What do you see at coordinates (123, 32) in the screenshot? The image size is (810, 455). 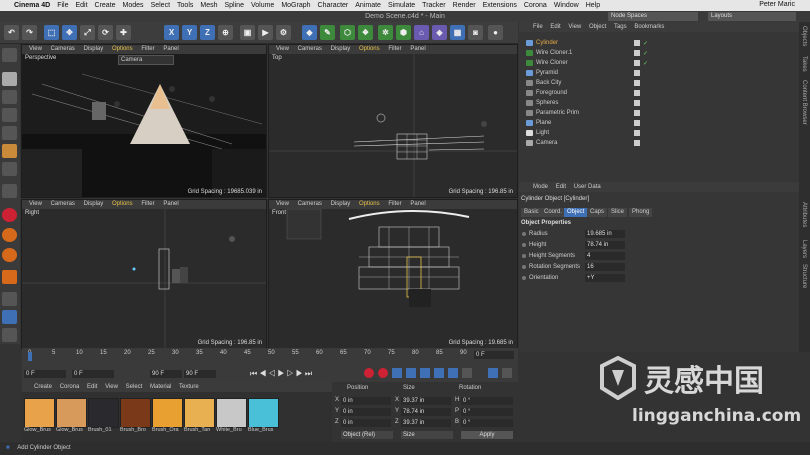 I see `recent-tool-icon: ✚` at bounding box center [123, 32].